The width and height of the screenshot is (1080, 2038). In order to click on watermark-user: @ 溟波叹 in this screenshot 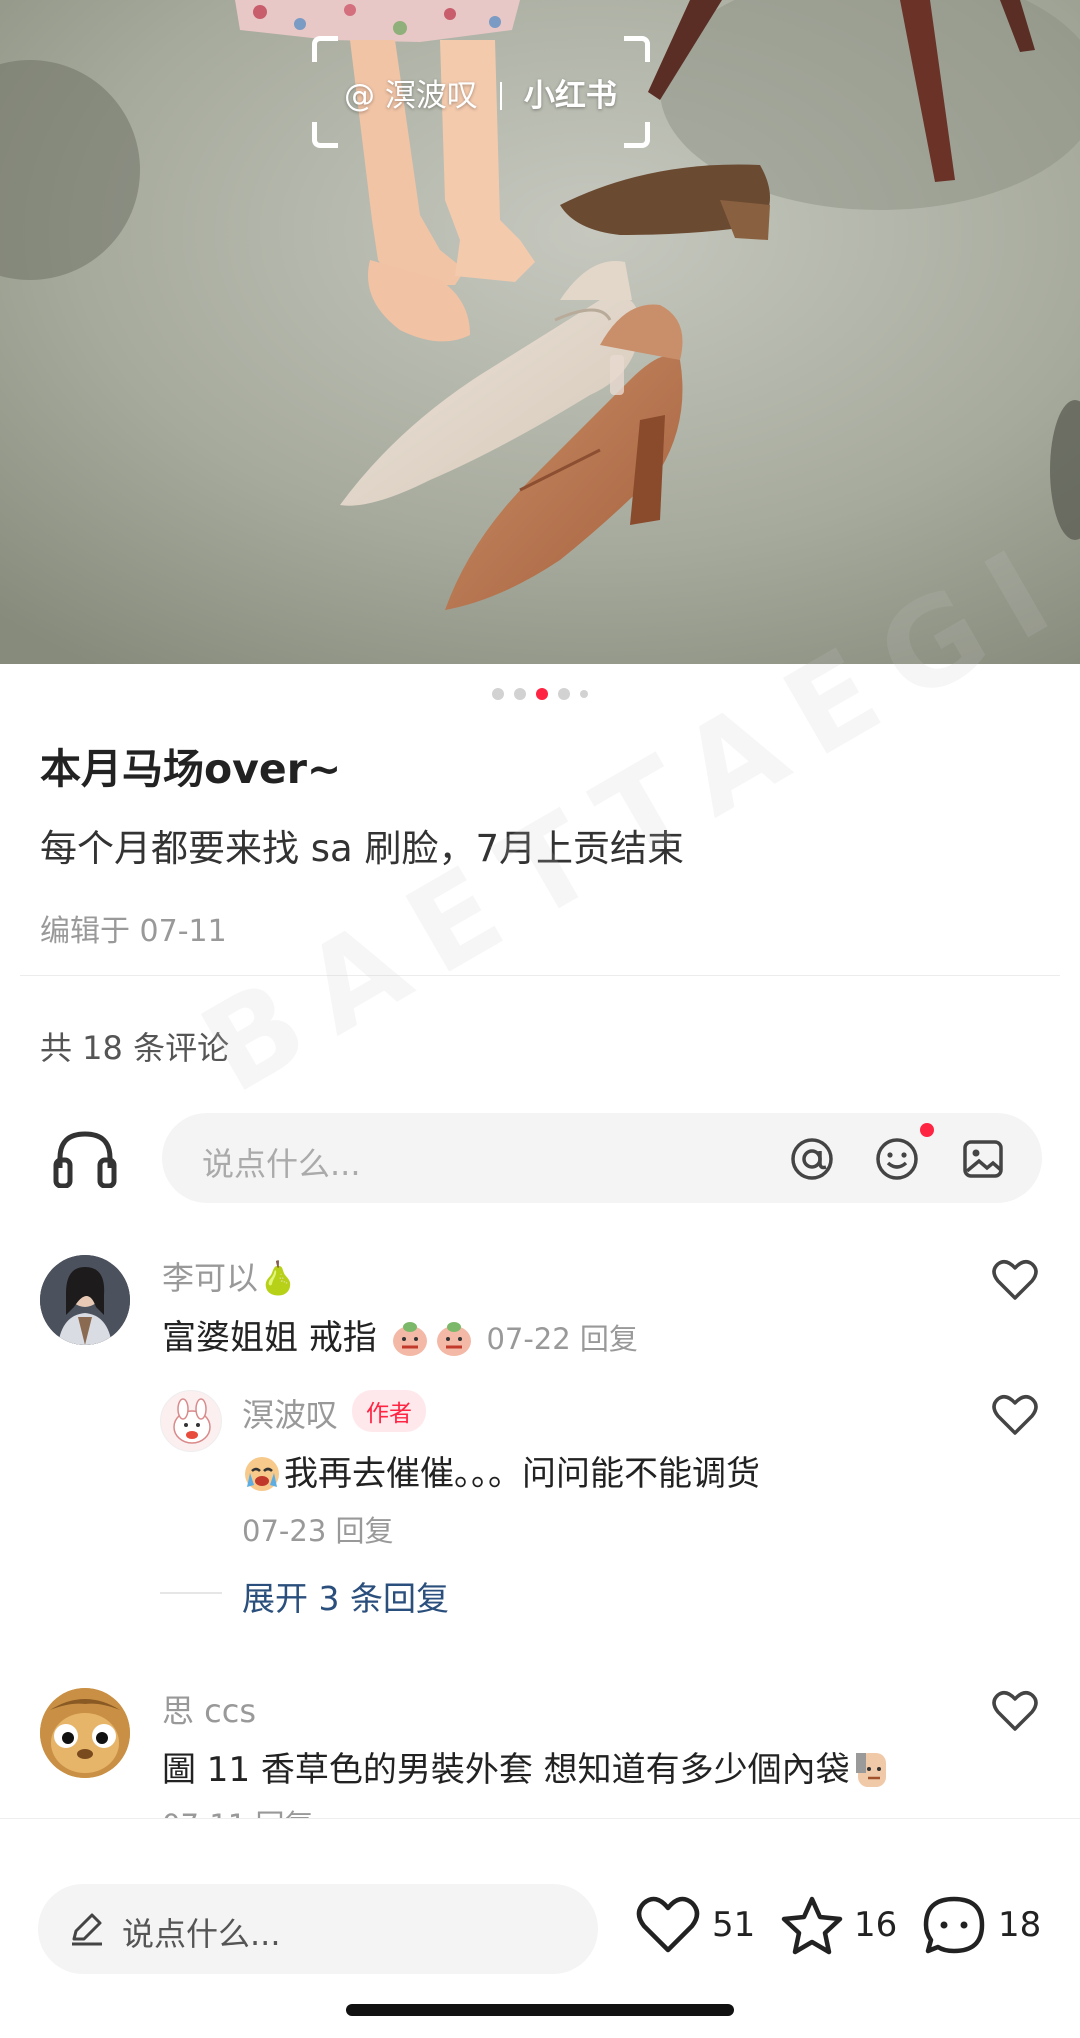, I will do `click(411, 96)`.